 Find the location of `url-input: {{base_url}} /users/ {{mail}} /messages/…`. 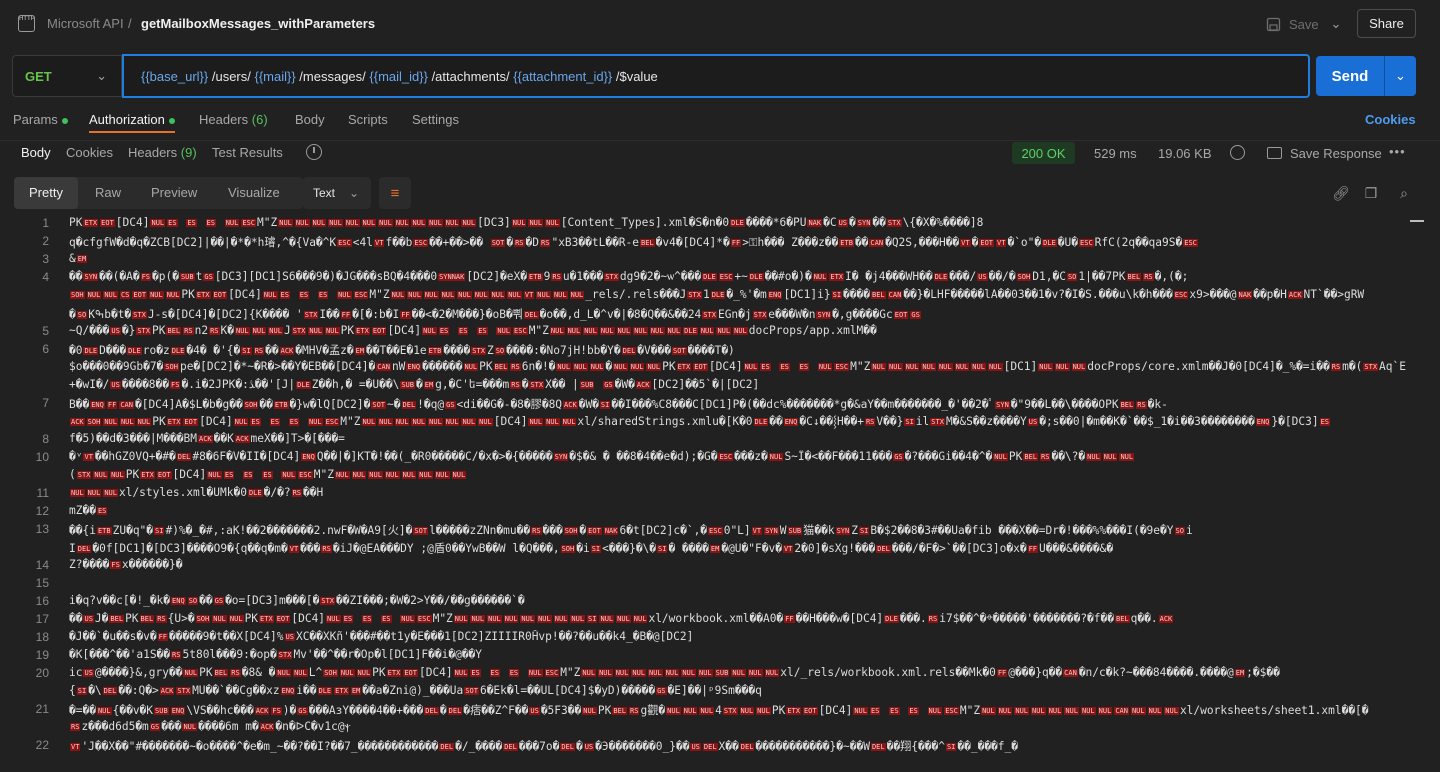

url-input: {{base_url}} /users/ {{mail}} /messages/… is located at coordinates (716, 76).